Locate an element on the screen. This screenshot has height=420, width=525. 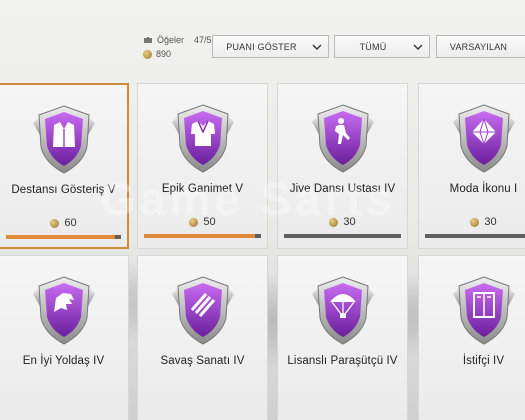
achievement-points: 50 is located at coordinates (202, 222).